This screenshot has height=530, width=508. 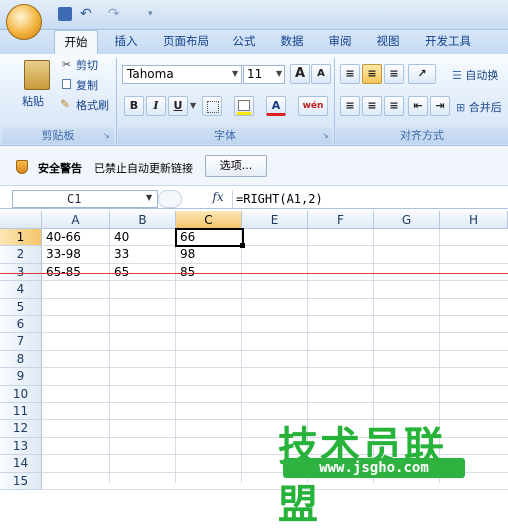 I want to click on undo-icon: ↶, so click(x=87, y=14).